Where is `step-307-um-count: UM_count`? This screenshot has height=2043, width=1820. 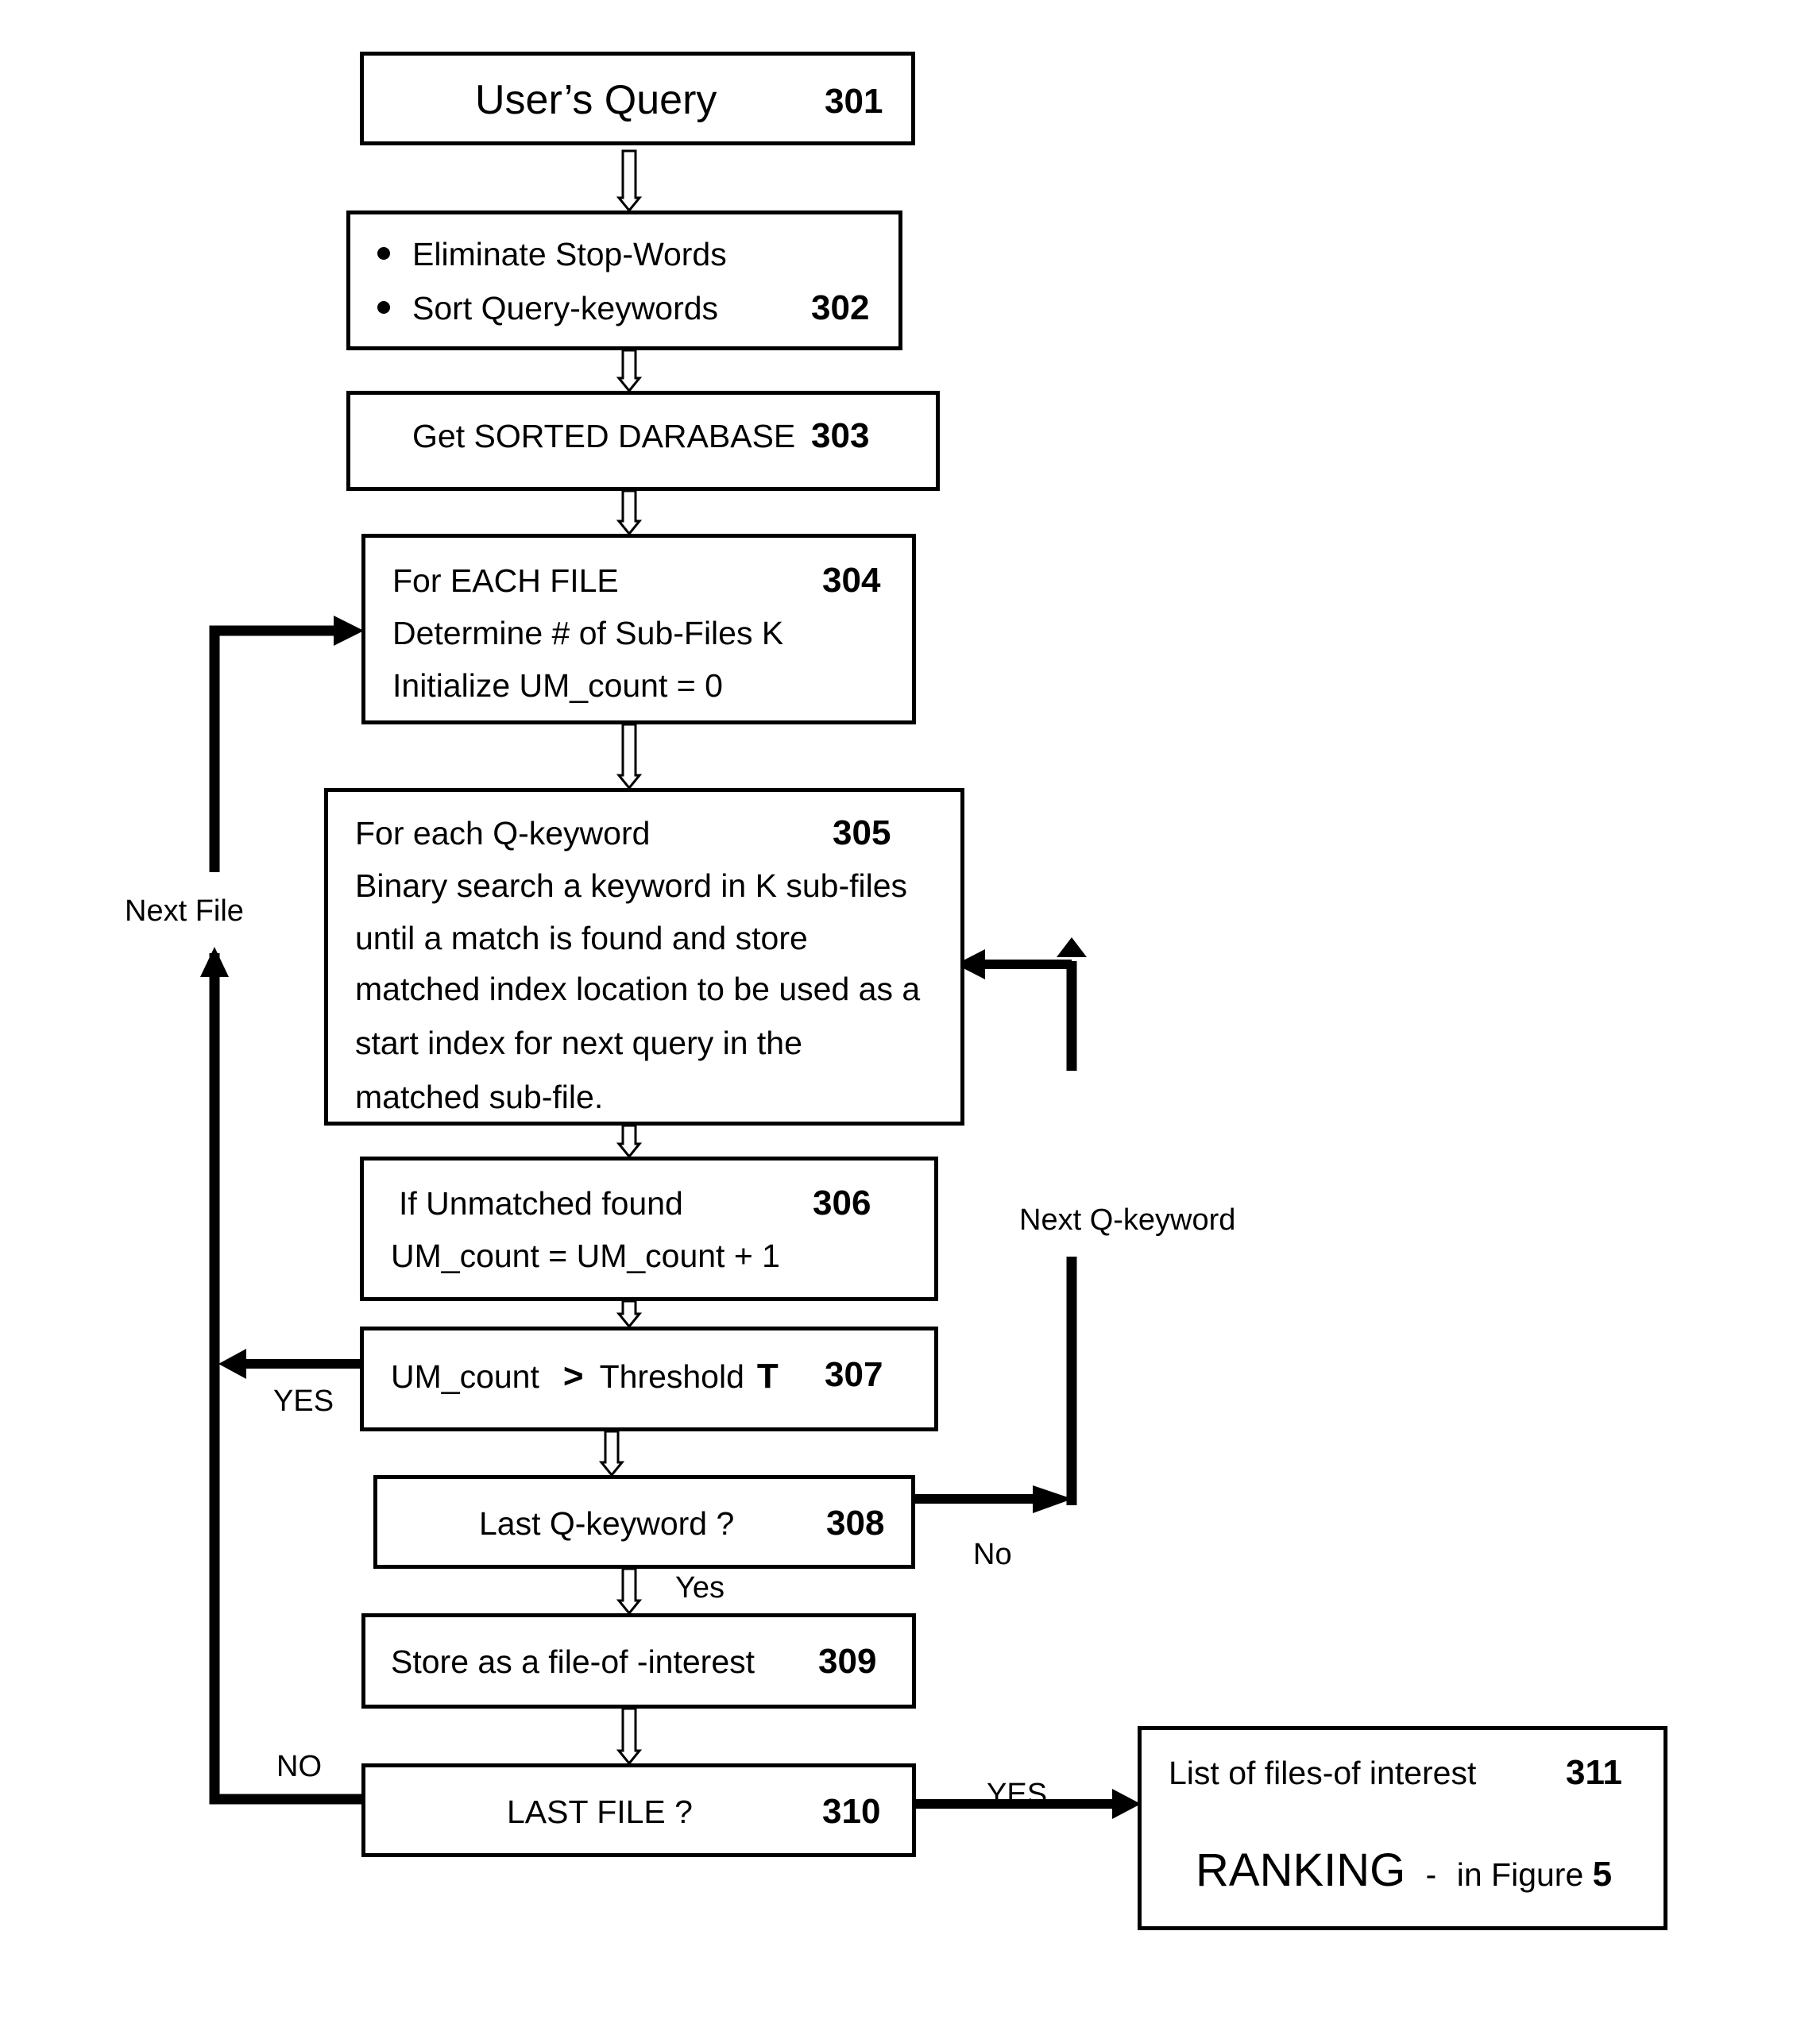
step-307-um-count: UM_count is located at coordinates (465, 1376).